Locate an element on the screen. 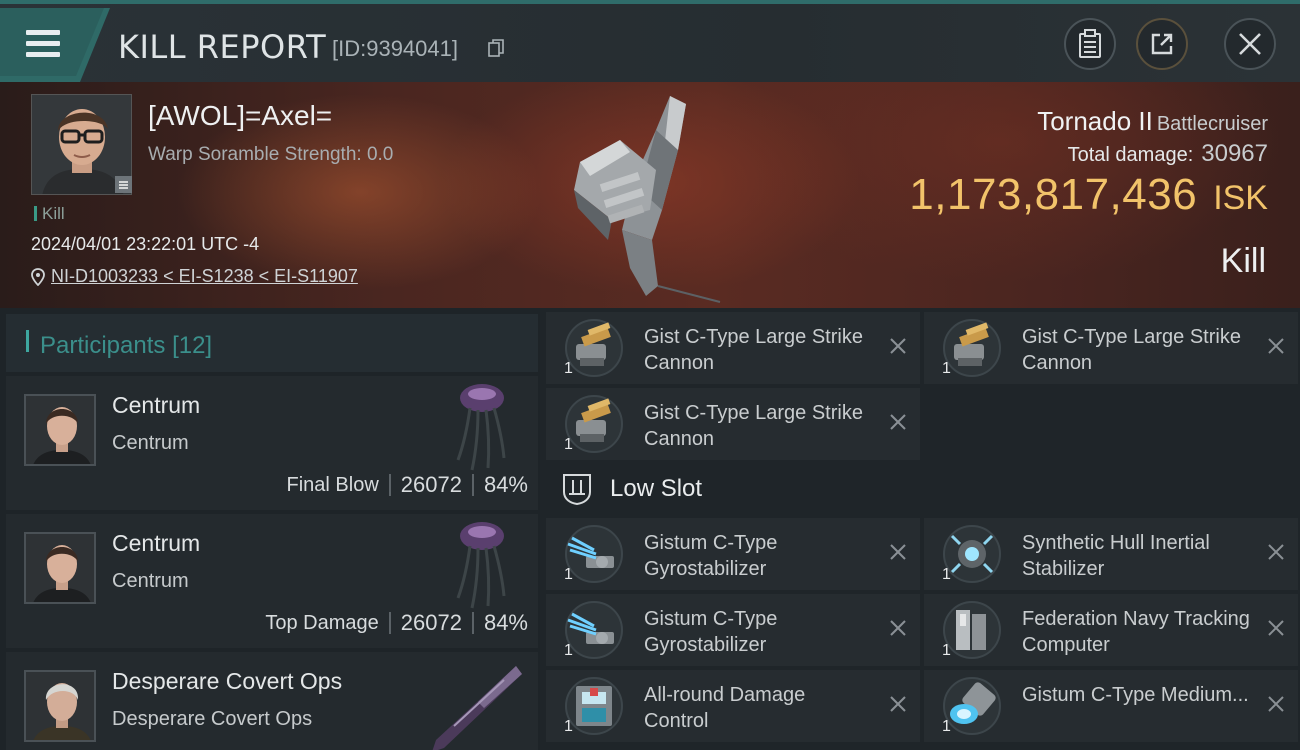 This screenshot has height=750, width=1300. participant-row: Centrum Centrum Top Damage 26072 84% is located at coordinates (272, 581).